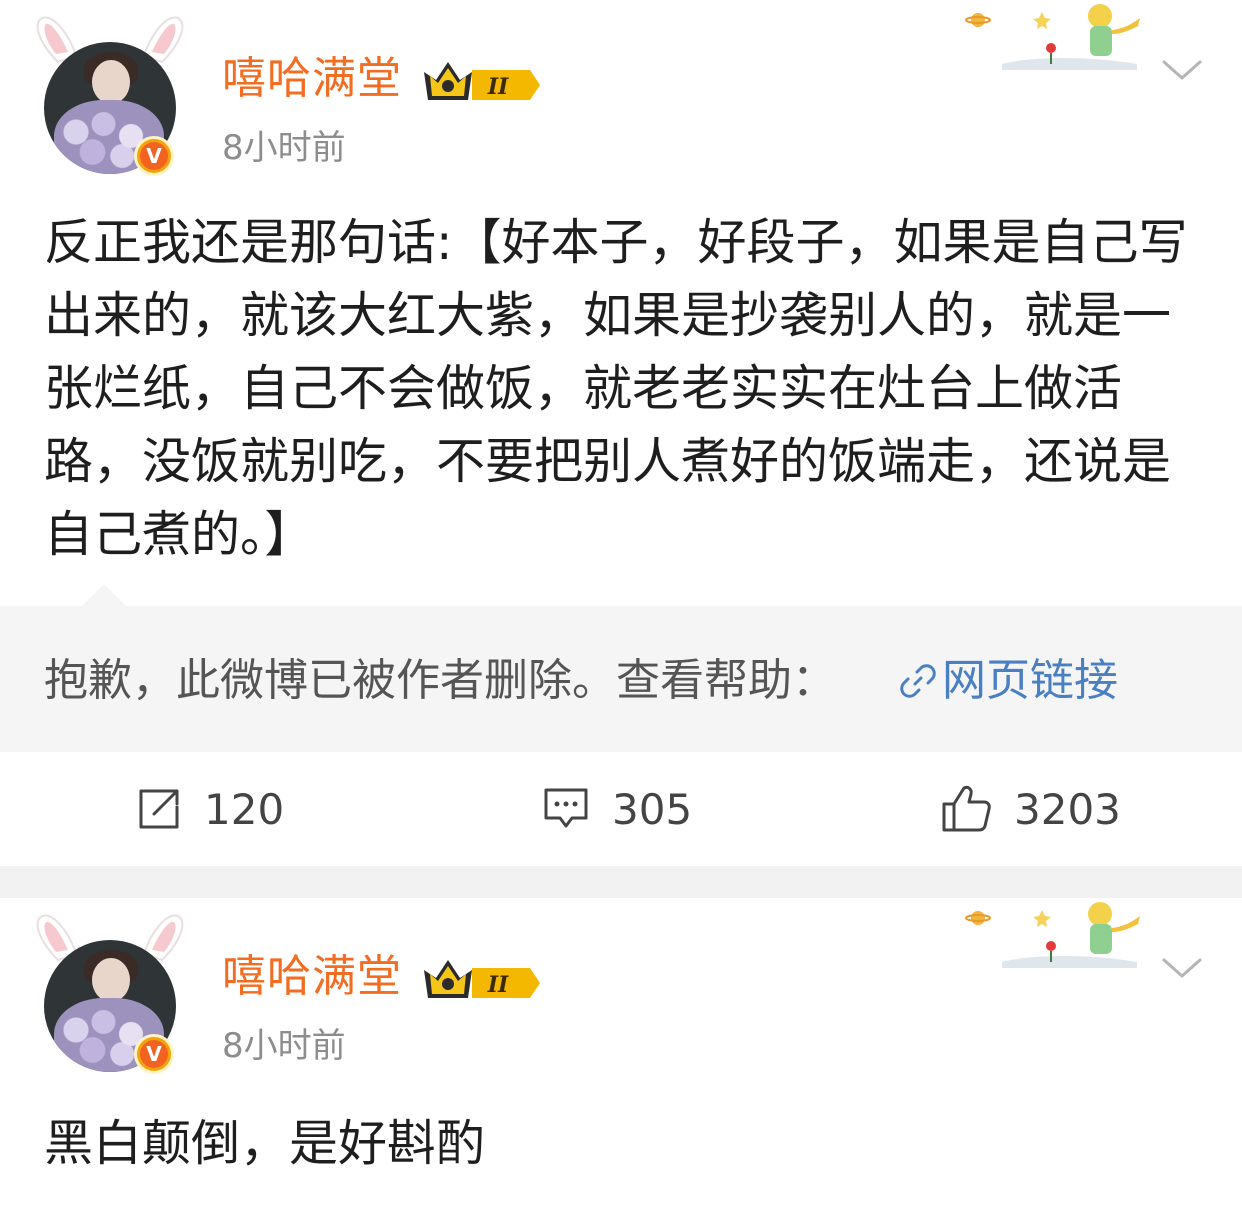 The width and height of the screenshot is (1242, 1226). What do you see at coordinates (1030, 681) in the screenshot?
I see `help-link-label: 网页链接` at bounding box center [1030, 681].